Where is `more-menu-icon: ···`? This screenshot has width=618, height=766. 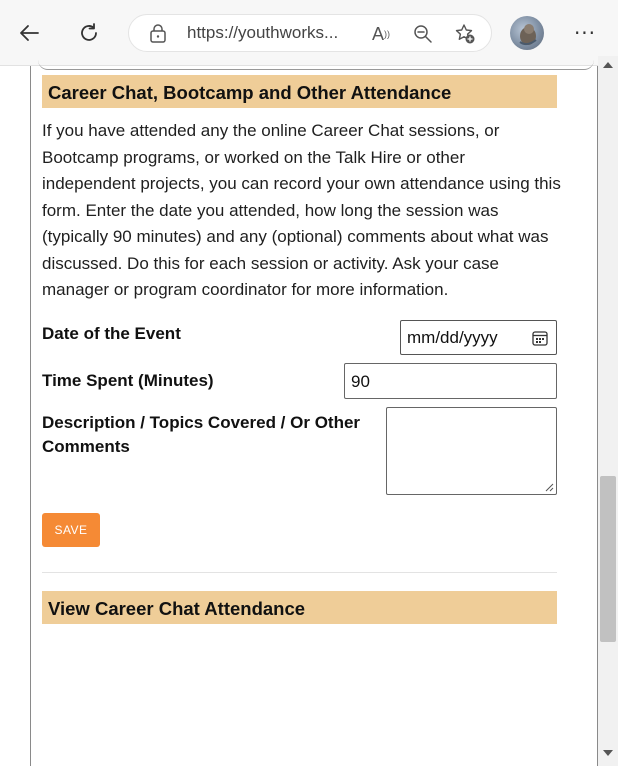
more-menu-icon: ··· is located at coordinates (585, 33).